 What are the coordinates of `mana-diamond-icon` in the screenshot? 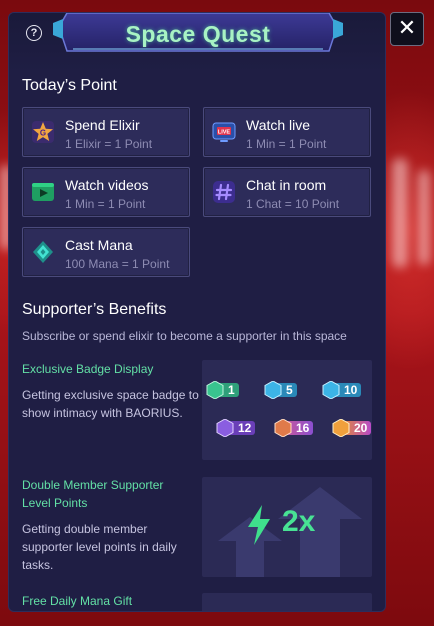 It's located at (43, 252).